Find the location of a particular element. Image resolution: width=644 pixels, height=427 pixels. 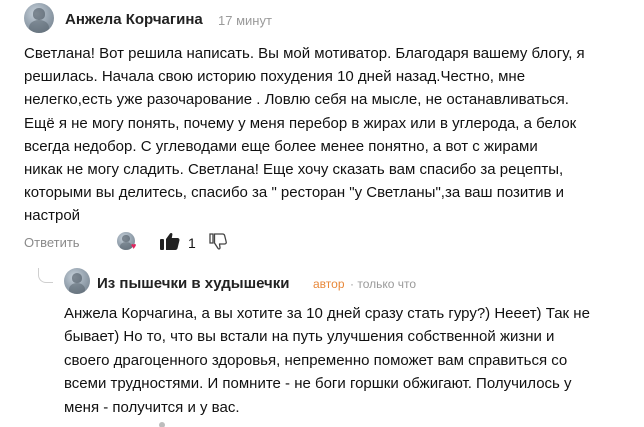

reply-actions-partial is located at coordinates (164, 422).